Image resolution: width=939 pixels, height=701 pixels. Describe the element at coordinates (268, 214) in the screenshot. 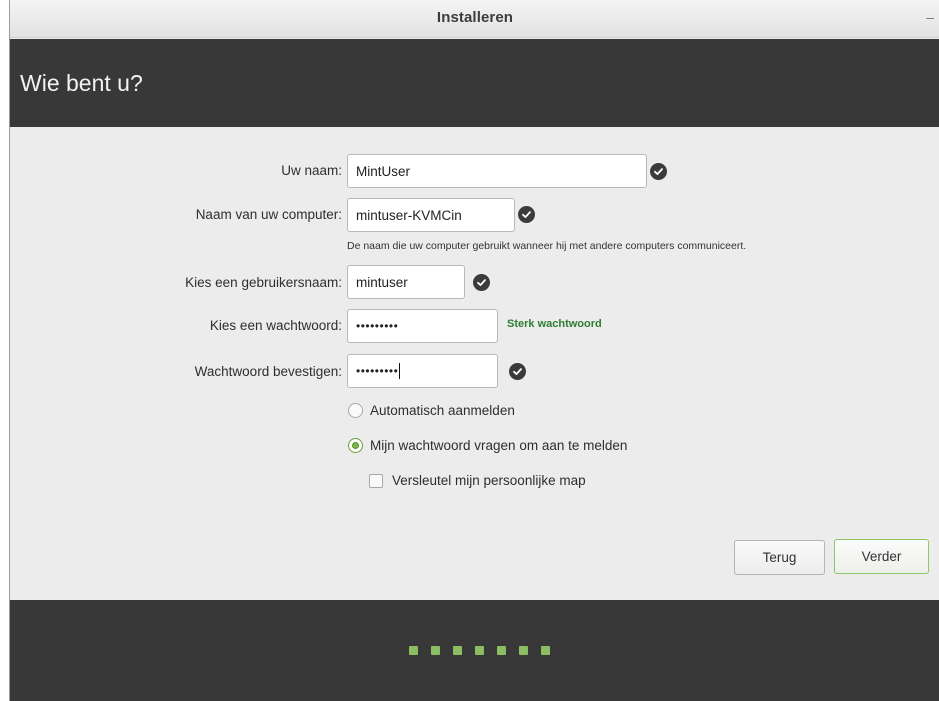

I see `computer-label: Naam van uw computer:` at that location.